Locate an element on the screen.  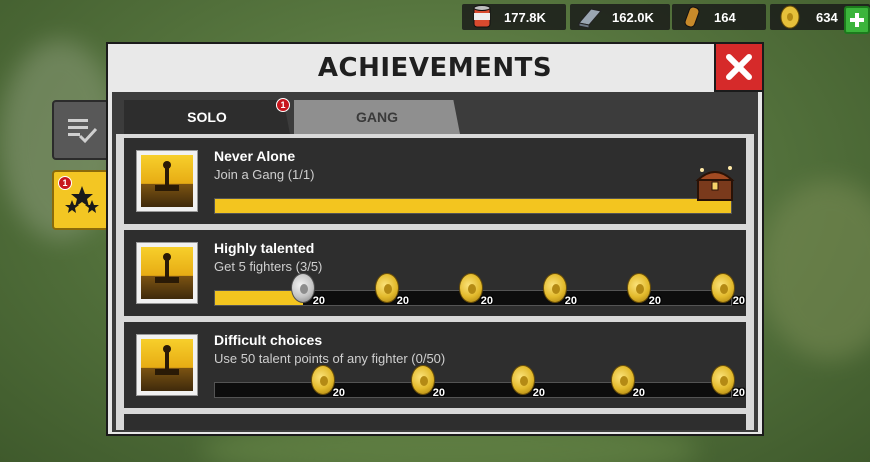
achievement-title: Difficult choices is located at coordinates (268, 340).